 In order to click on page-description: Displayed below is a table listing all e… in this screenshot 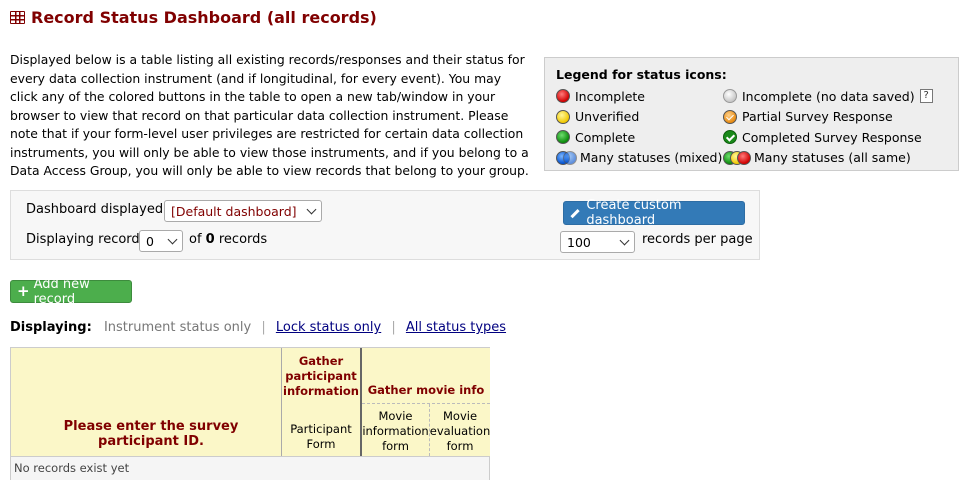, I will do `click(269, 115)`.